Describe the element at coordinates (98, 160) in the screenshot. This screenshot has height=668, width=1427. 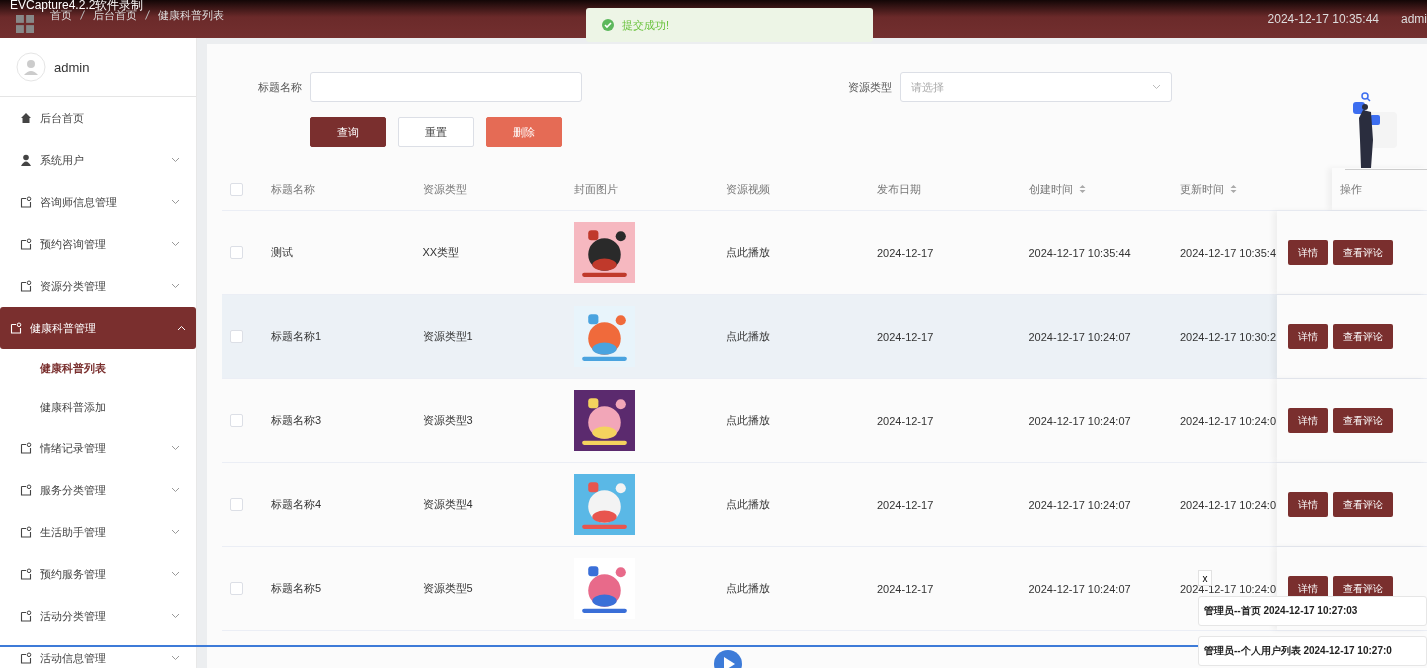
I see `menu-item: 系统用户` at that location.